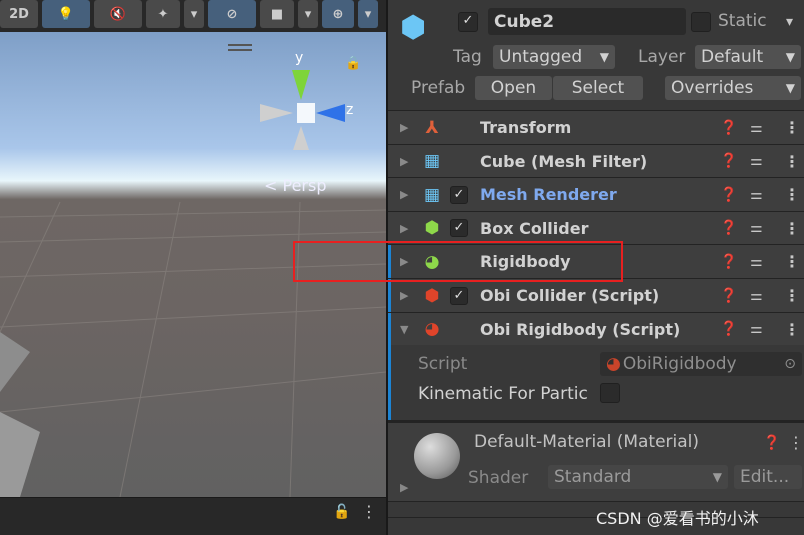 The width and height of the screenshot is (804, 535). What do you see at coordinates (353, 63) in the screenshot?
I see `lock-icon: 🔒` at bounding box center [353, 63].